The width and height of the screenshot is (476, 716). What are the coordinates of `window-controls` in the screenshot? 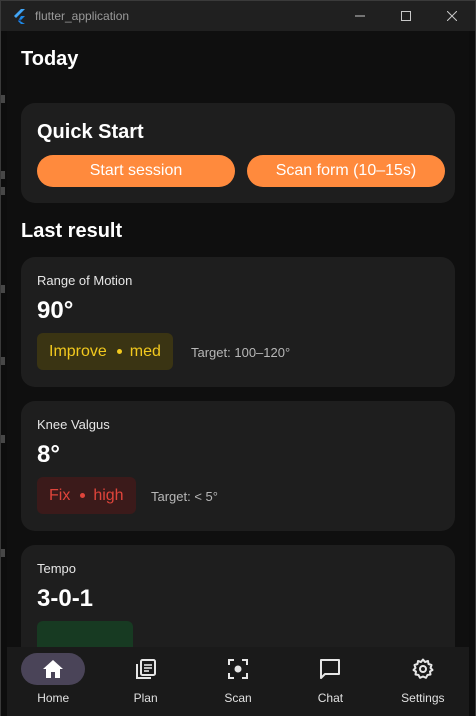 It's located at (406, 16).